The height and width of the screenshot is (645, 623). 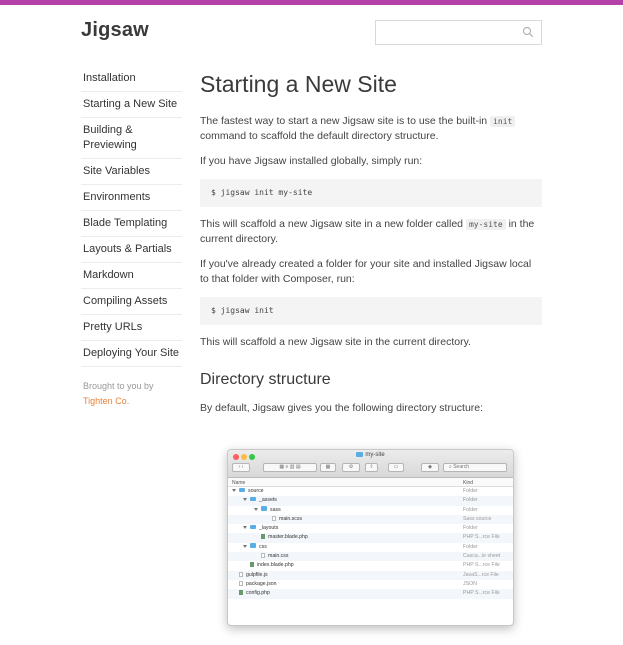 I want to click on finder-row-label: main.scss, so click(x=291, y=518).